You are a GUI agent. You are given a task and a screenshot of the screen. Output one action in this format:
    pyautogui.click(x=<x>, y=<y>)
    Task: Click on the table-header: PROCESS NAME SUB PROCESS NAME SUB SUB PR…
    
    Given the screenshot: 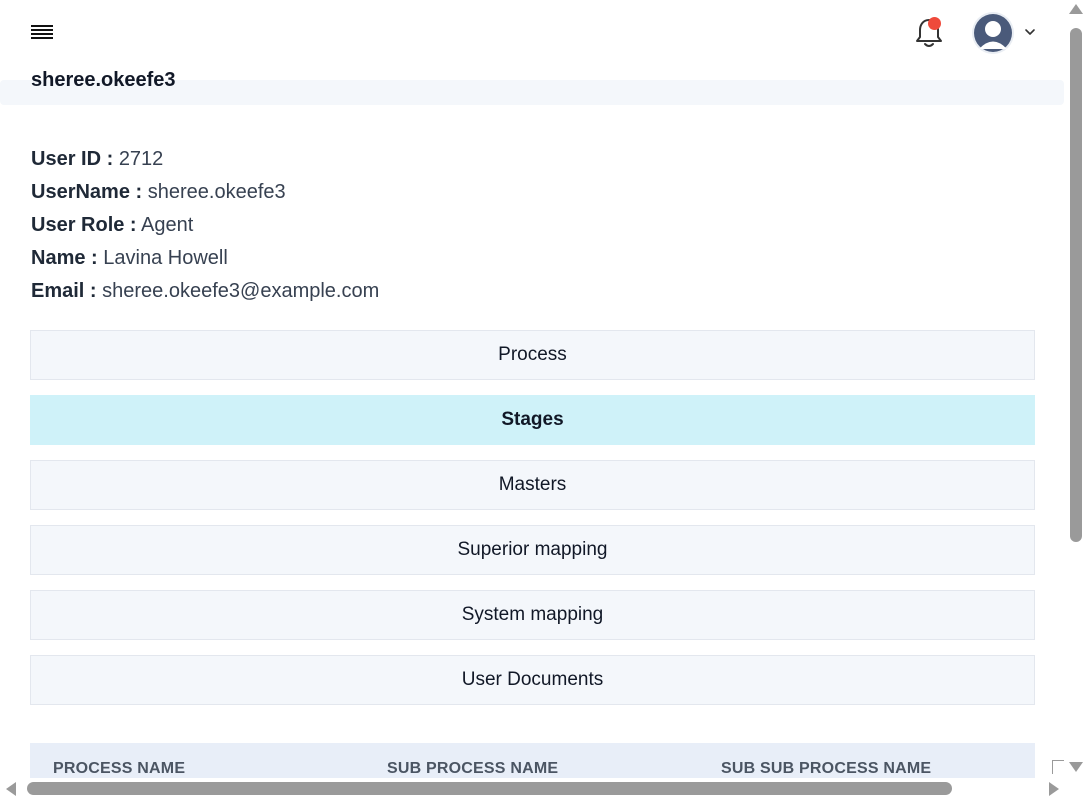 What is the action you would take?
    pyautogui.click(x=532, y=760)
    